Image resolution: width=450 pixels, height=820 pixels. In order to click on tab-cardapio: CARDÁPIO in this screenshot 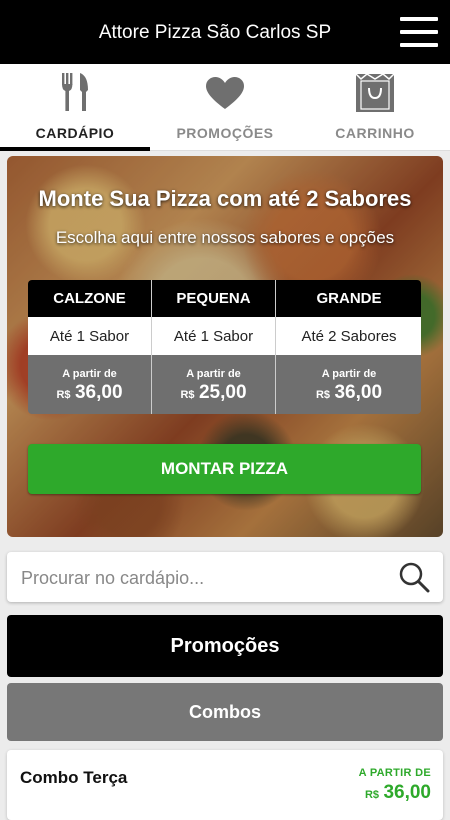, I will do `click(75, 107)`.